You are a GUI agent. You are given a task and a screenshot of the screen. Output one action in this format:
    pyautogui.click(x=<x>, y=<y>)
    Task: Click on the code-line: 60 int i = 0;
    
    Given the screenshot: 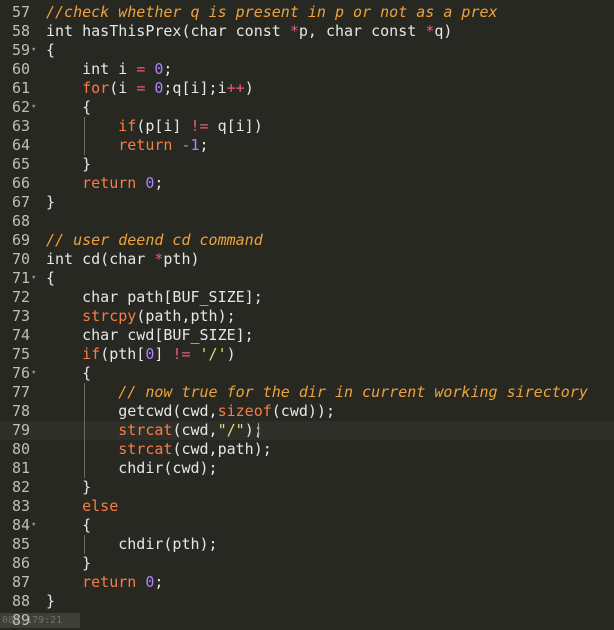 What is the action you would take?
    pyautogui.click(x=307, y=69)
    